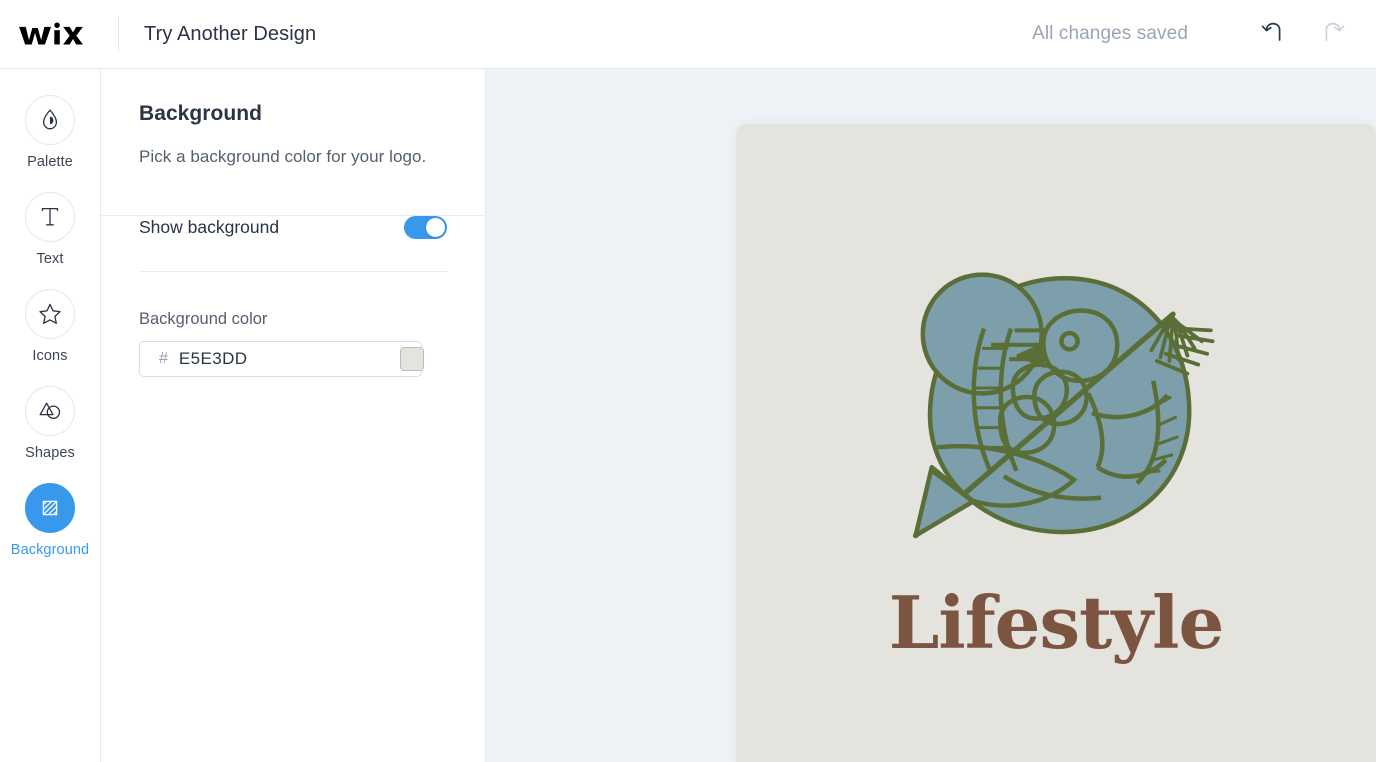 The image size is (1376, 762). I want to click on show-background-toggle, so click(425, 227).